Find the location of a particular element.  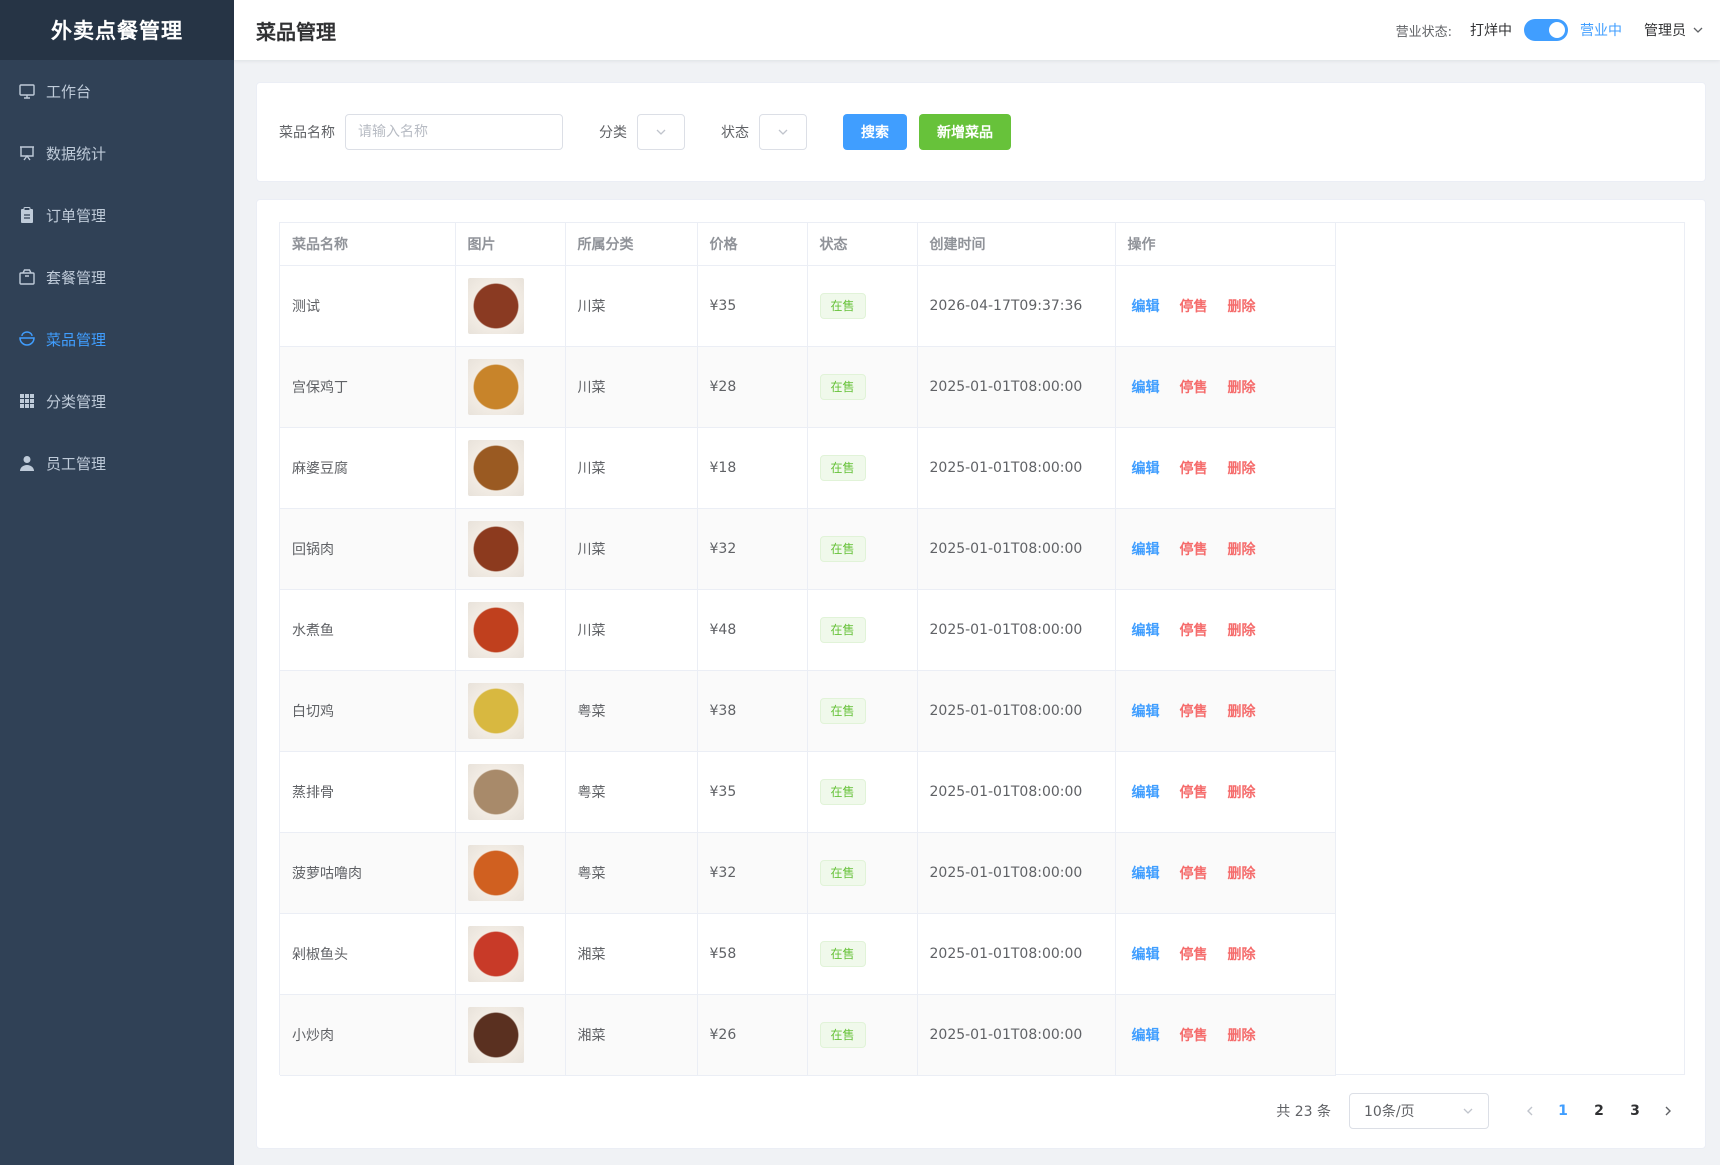

search-button: 搜索 is located at coordinates (875, 132).